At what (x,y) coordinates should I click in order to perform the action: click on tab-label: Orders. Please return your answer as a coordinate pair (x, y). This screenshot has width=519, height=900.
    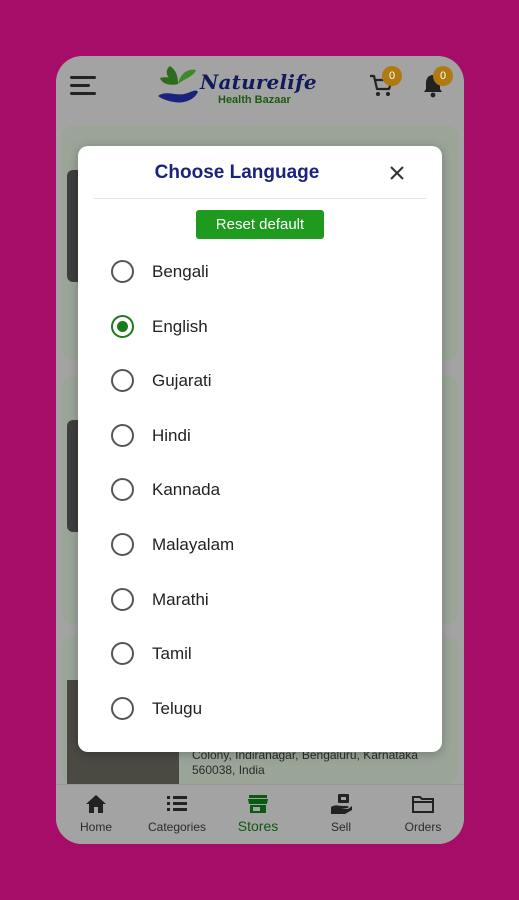
    Looking at the image, I should click on (423, 827).